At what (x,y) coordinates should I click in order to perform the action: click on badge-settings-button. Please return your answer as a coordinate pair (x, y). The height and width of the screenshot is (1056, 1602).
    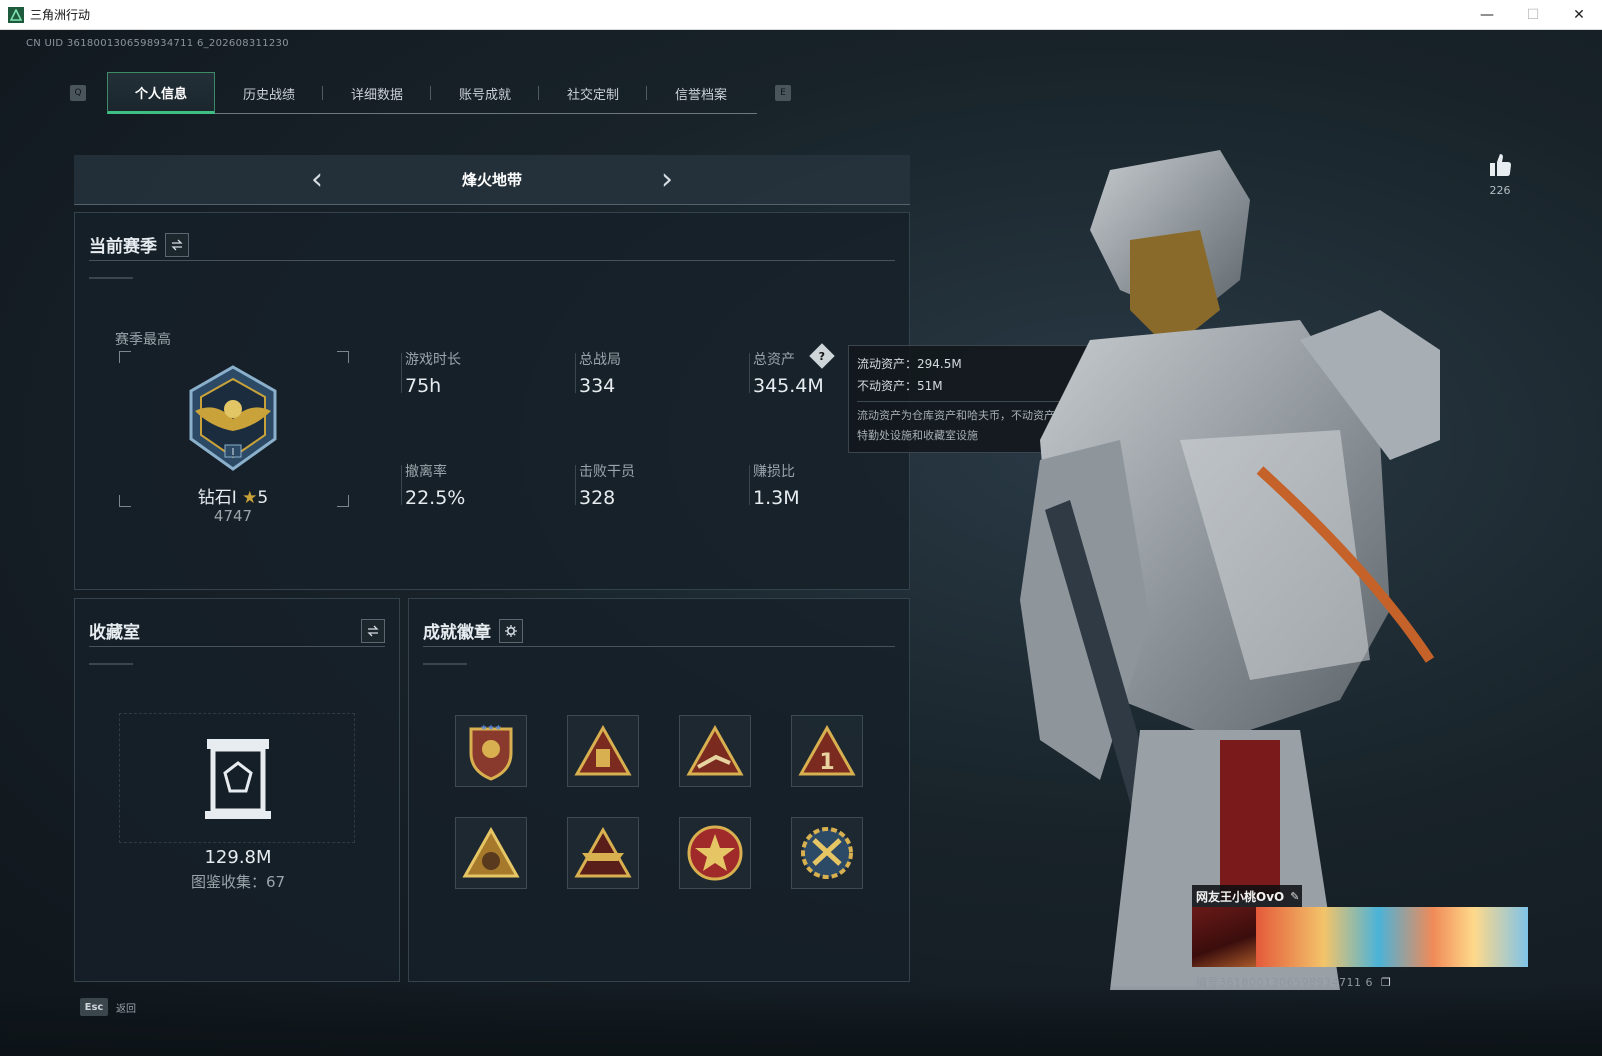
    Looking at the image, I should click on (511, 630).